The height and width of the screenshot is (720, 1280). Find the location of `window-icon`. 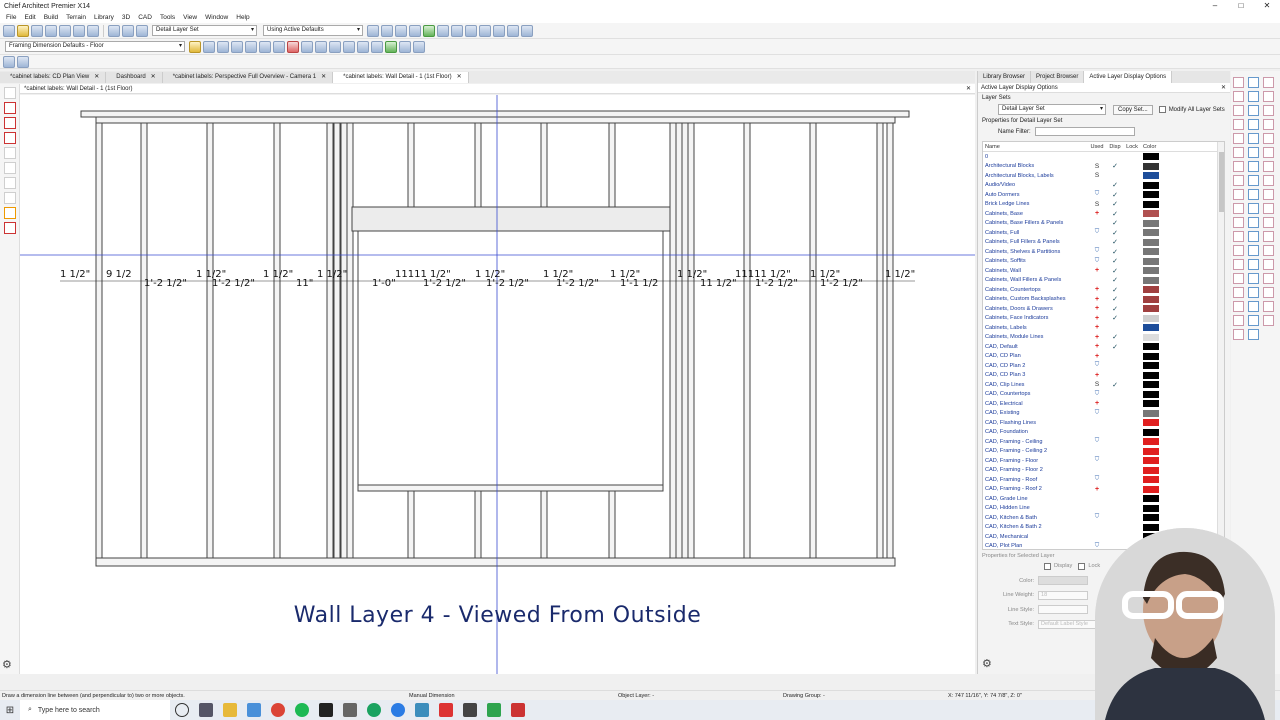

window-icon is located at coordinates (457, 30).